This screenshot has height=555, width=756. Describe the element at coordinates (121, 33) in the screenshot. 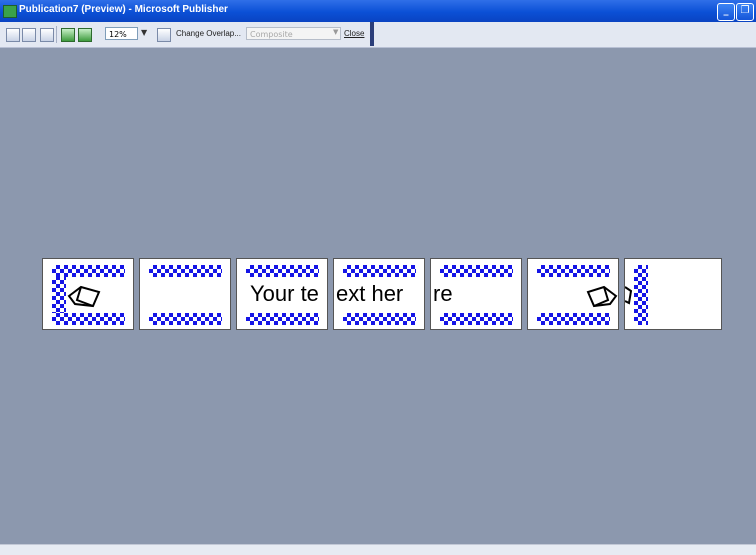

I see `zoom-input: 12%` at that location.